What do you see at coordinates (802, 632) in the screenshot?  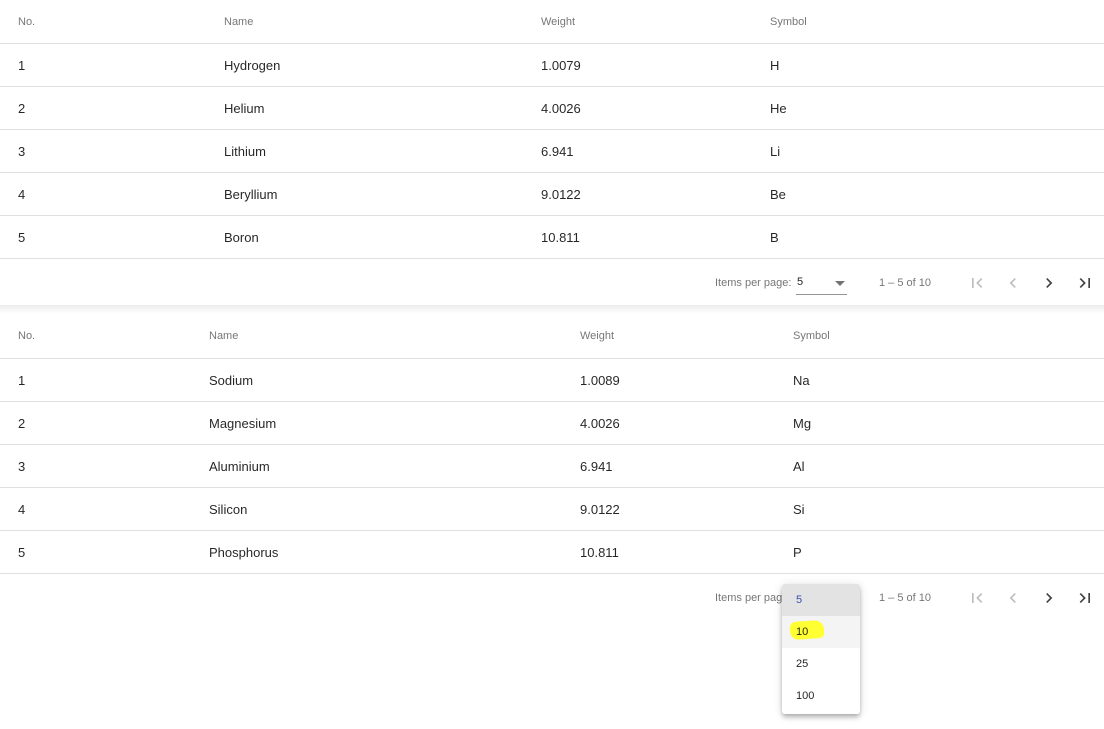 I see `option-label: 10` at bounding box center [802, 632].